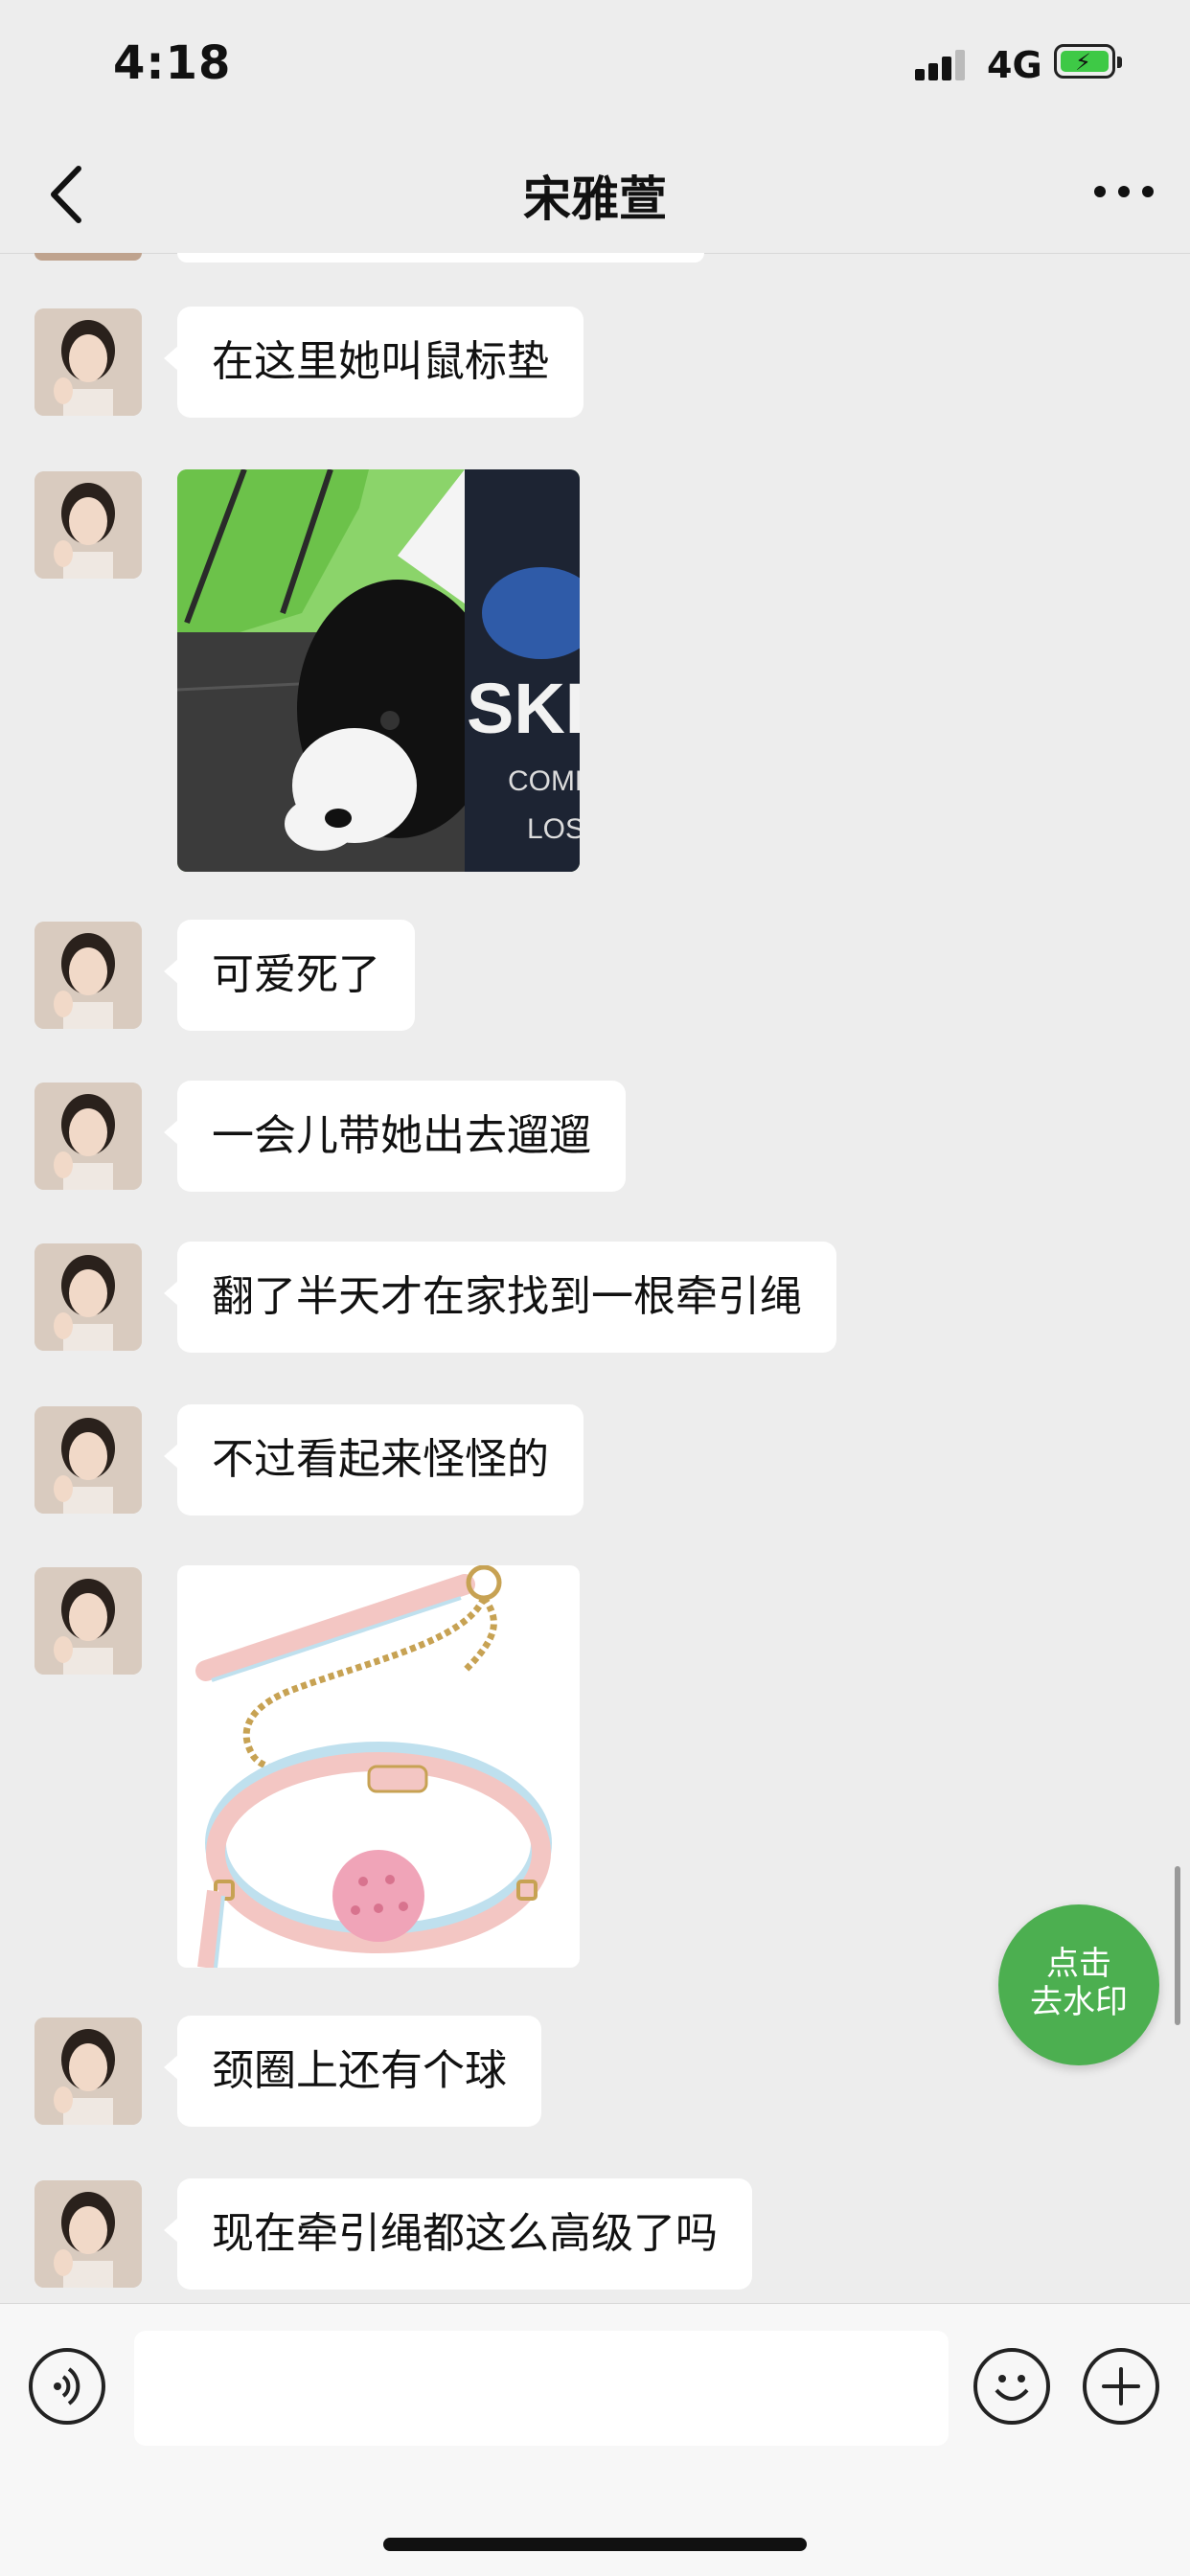 The width and height of the screenshot is (1190, 2576). I want to click on remove-watermark-button: 点击 去水印, so click(1078, 1985).